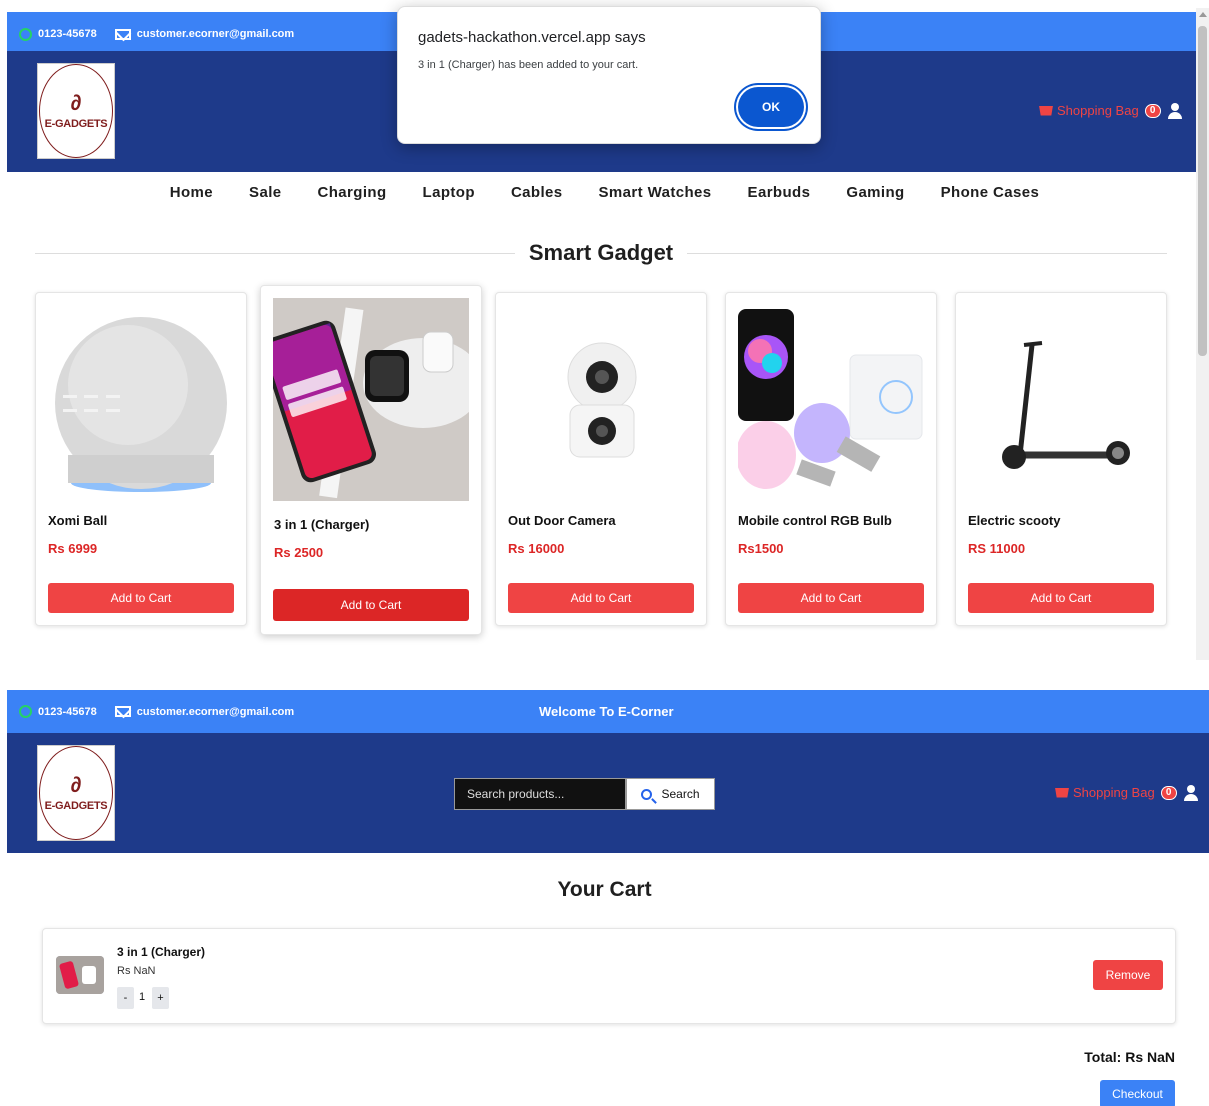 This screenshot has height=1106, width=1209. I want to click on remove-button: Remove, so click(1128, 975).